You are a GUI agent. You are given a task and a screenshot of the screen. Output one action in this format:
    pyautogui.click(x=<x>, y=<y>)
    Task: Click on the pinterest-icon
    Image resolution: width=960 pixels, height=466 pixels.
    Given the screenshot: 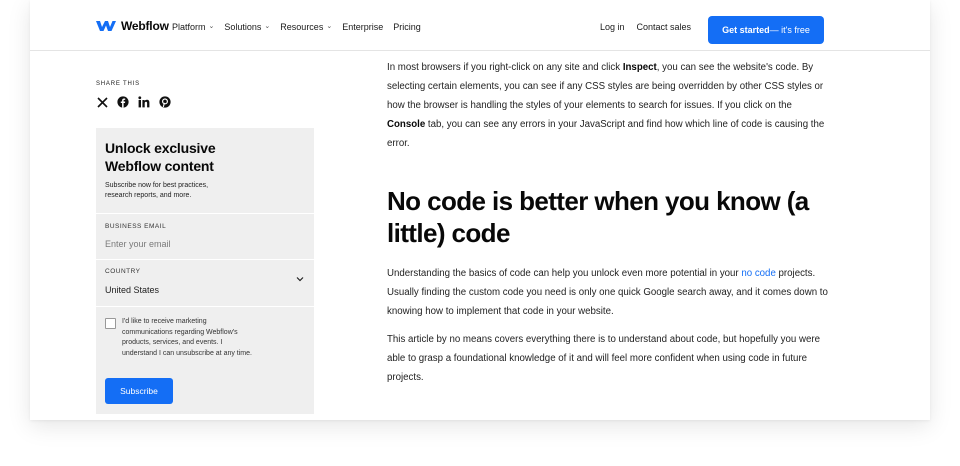 What is the action you would take?
    pyautogui.click(x=165, y=102)
    